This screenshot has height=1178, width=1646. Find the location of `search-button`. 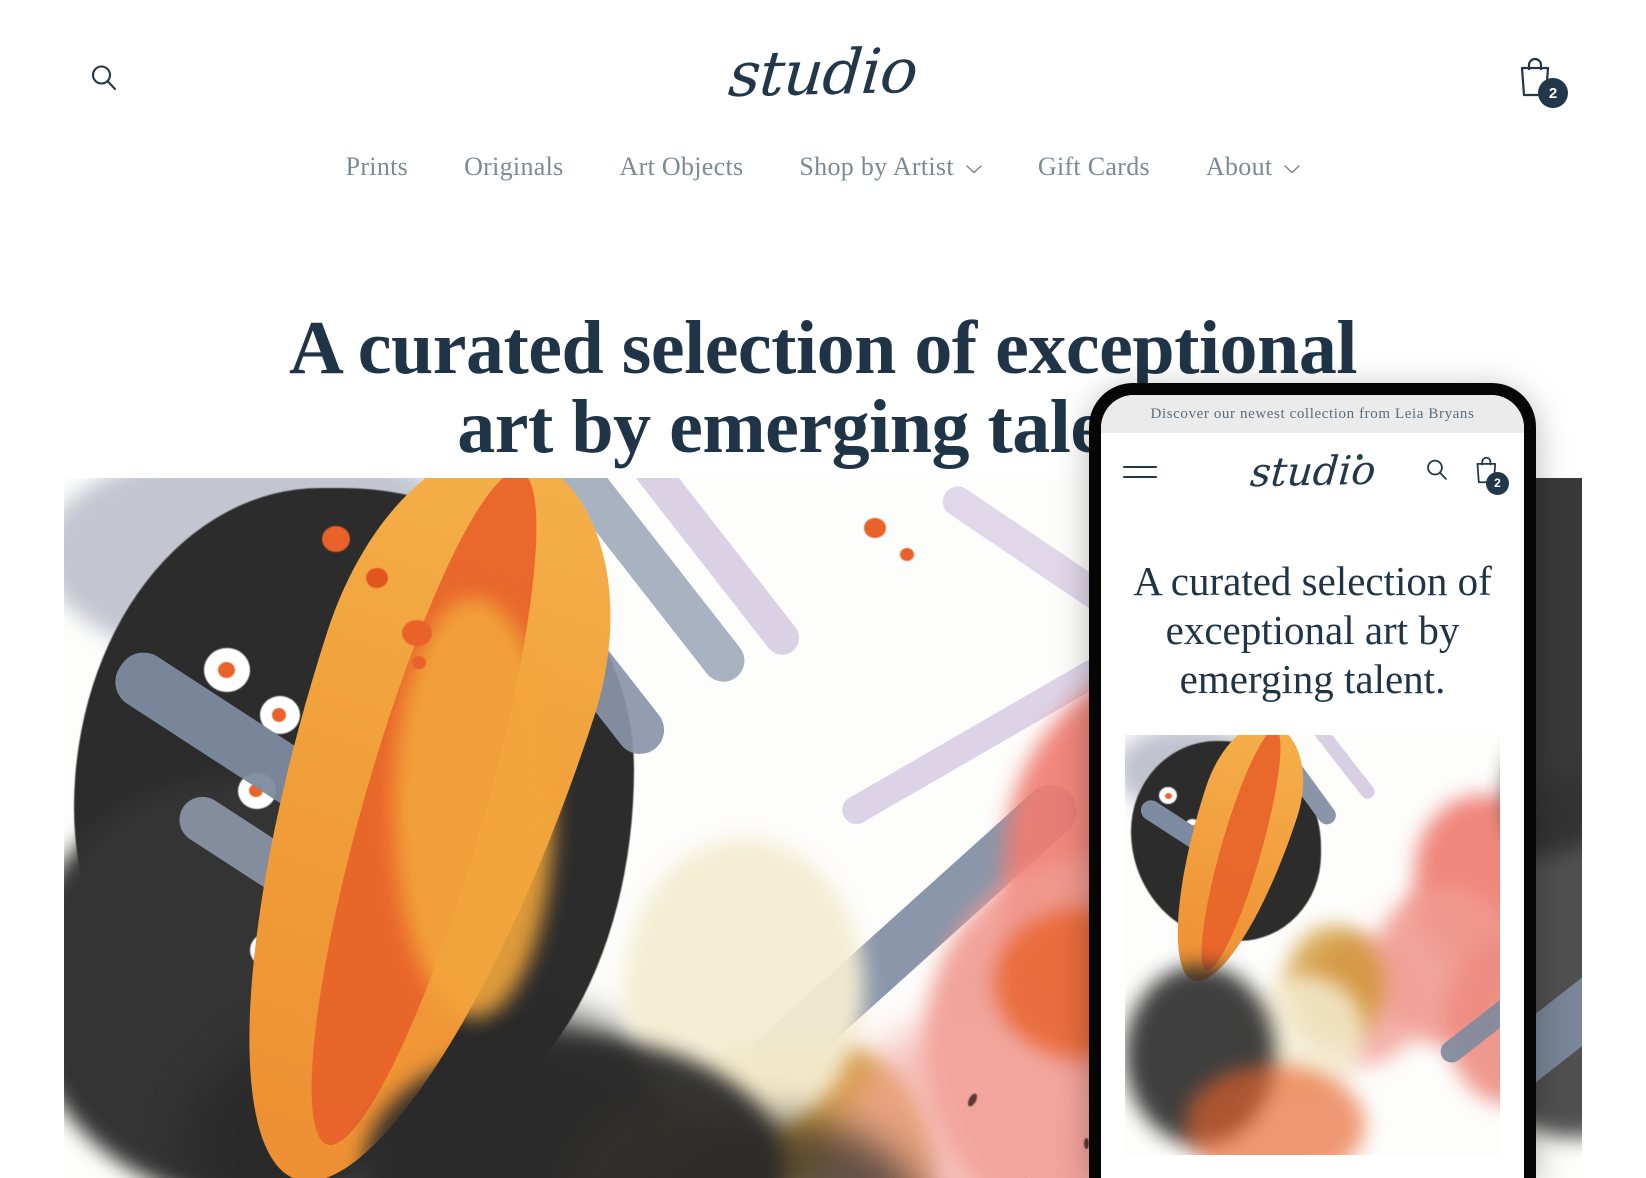

search-button is located at coordinates (104, 78).